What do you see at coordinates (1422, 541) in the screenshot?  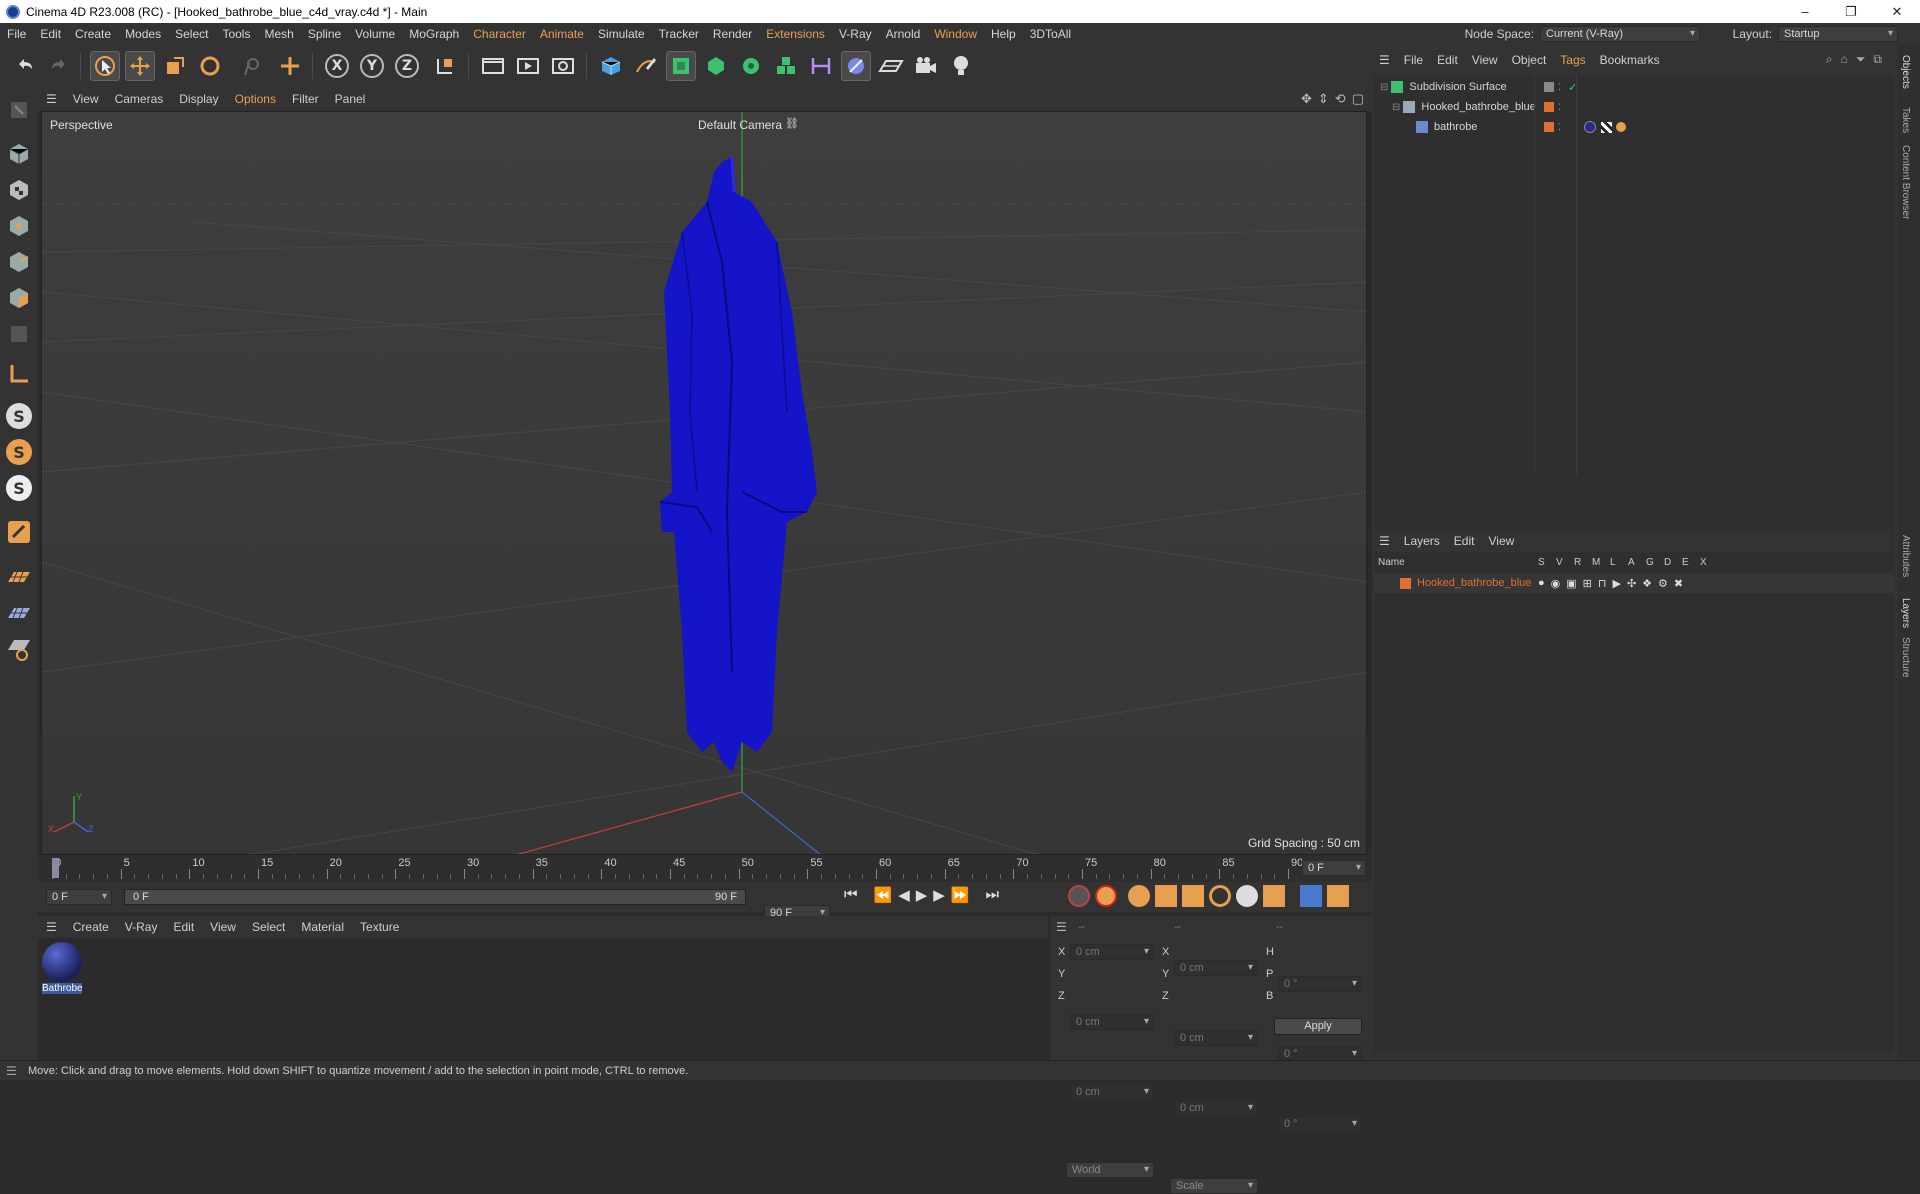 I see `layer-menu-layers: Layers` at bounding box center [1422, 541].